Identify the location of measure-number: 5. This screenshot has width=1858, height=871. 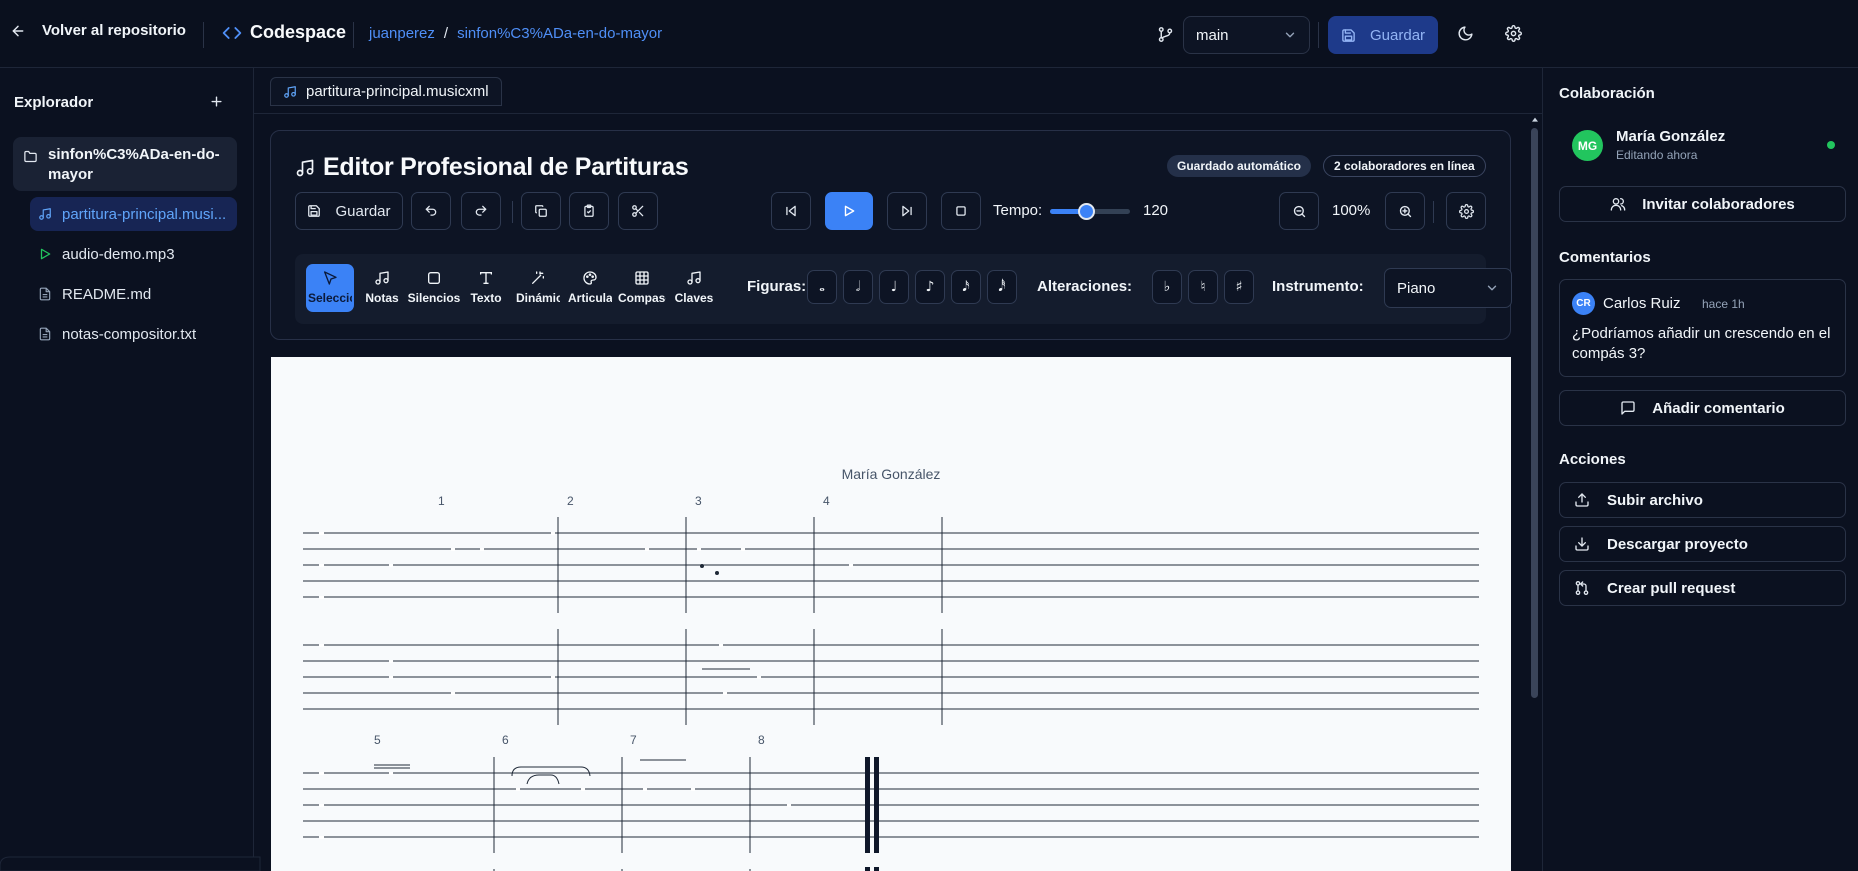
(377, 740).